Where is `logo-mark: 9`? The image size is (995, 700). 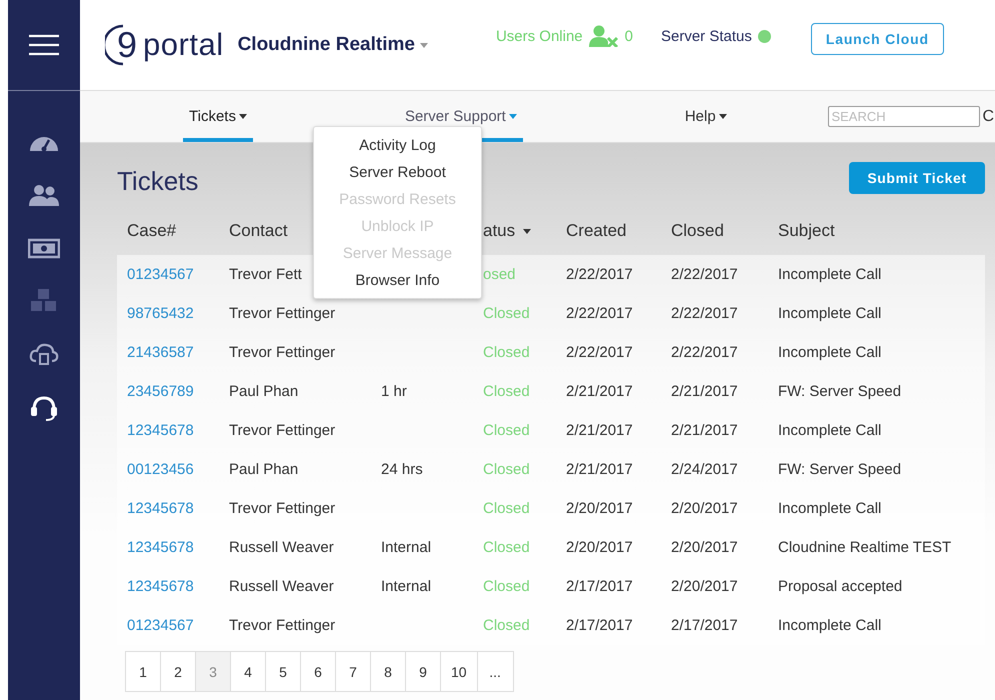
logo-mark: 9 is located at coordinates (121, 45).